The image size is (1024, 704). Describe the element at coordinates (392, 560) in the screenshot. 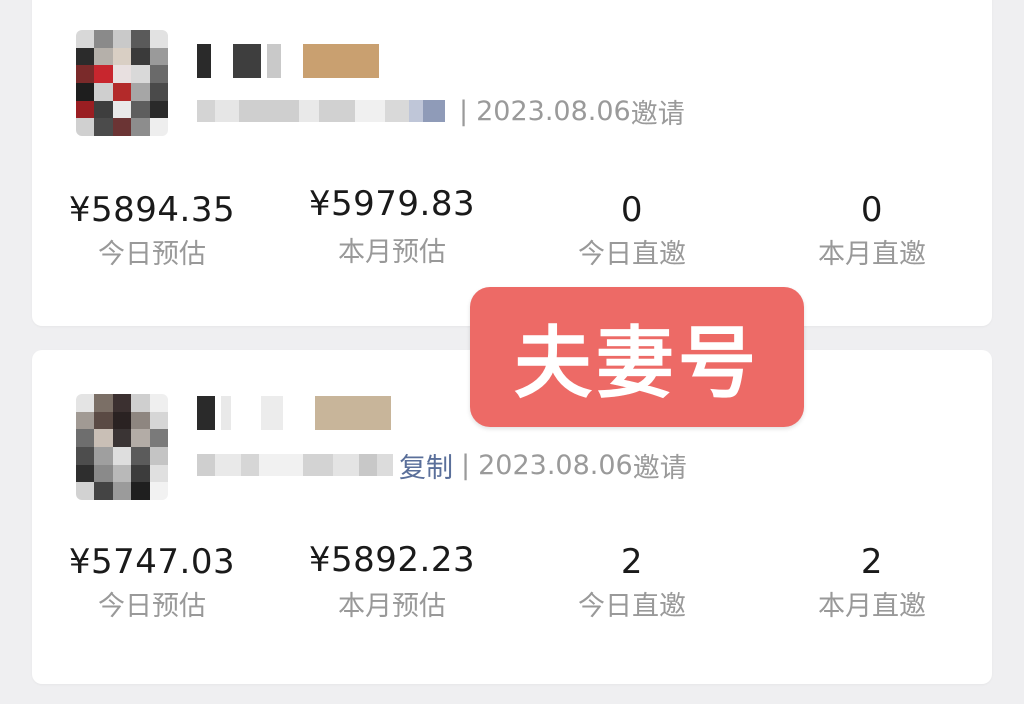

I see `stat-value: ¥5892.23` at that location.